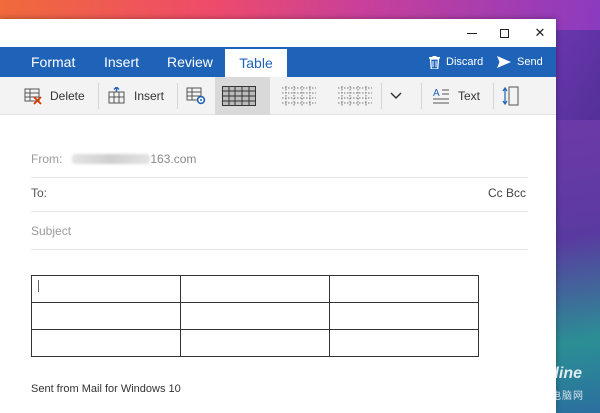 The height and width of the screenshot is (413, 600). Describe the element at coordinates (434, 62) in the screenshot. I see `trash-icon` at that location.